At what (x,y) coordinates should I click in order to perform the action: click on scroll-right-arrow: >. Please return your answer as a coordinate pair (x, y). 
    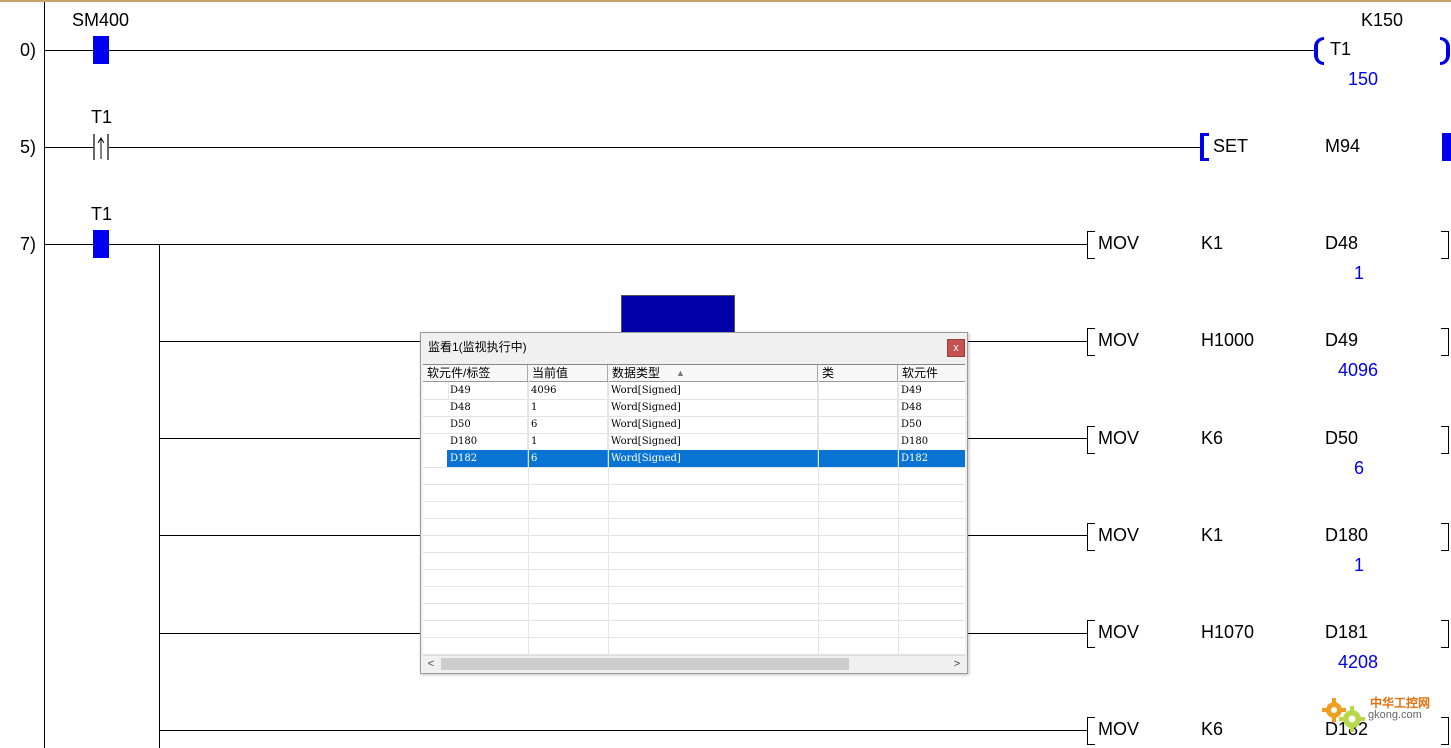
    Looking at the image, I should click on (957, 664).